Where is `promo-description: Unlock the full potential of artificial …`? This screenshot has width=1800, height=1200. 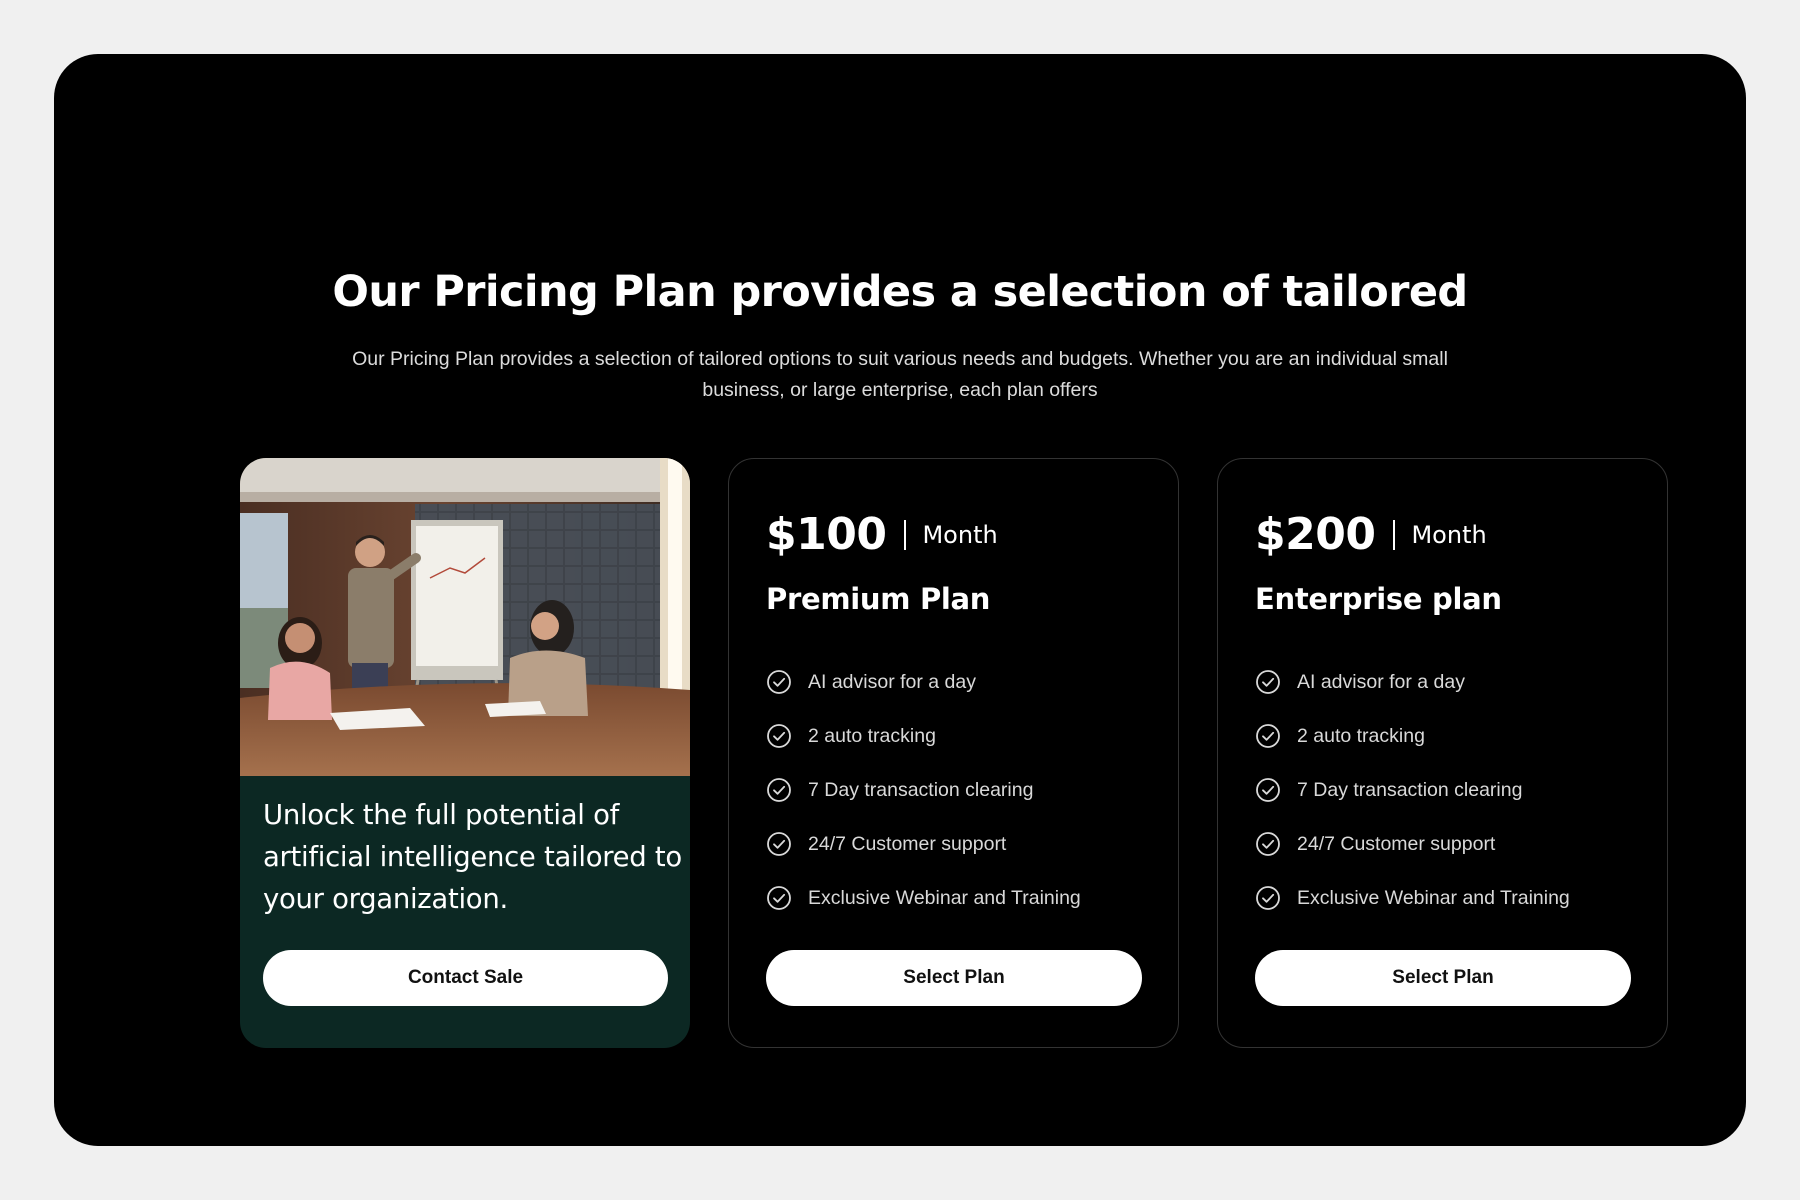
promo-description: Unlock the full potential of artificial … is located at coordinates (472, 857).